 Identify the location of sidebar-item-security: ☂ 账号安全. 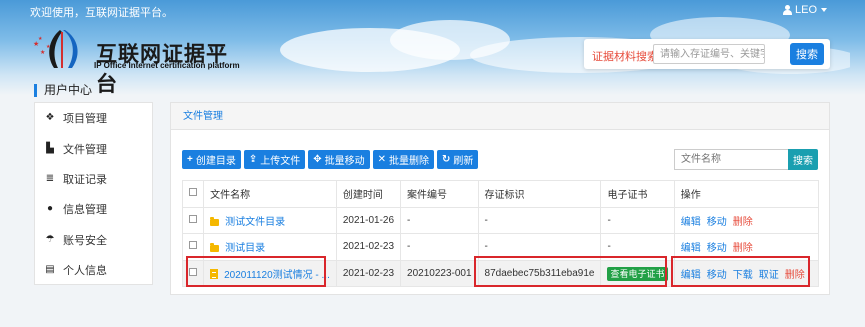
(93, 240).